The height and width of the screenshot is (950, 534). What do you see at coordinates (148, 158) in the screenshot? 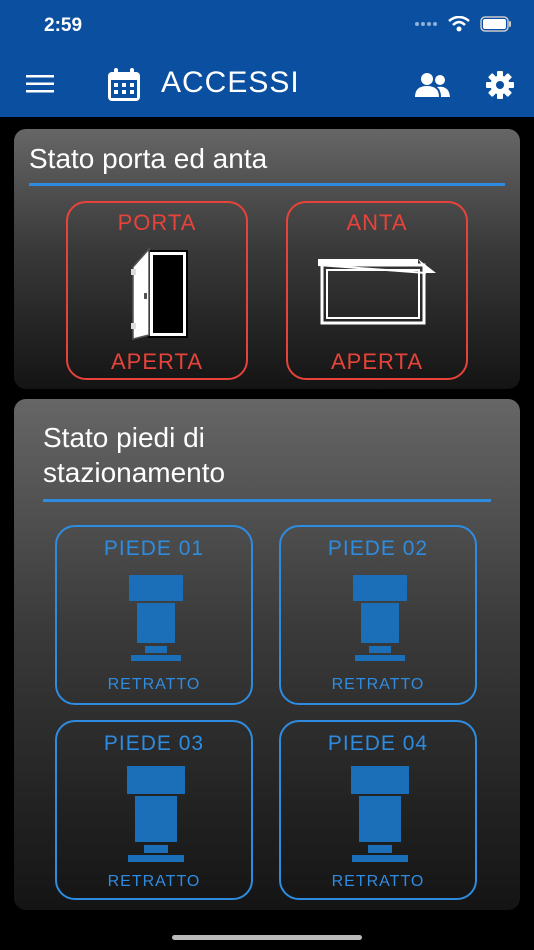
I see `panel-title: Stato porta ed anta` at bounding box center [148, 158].